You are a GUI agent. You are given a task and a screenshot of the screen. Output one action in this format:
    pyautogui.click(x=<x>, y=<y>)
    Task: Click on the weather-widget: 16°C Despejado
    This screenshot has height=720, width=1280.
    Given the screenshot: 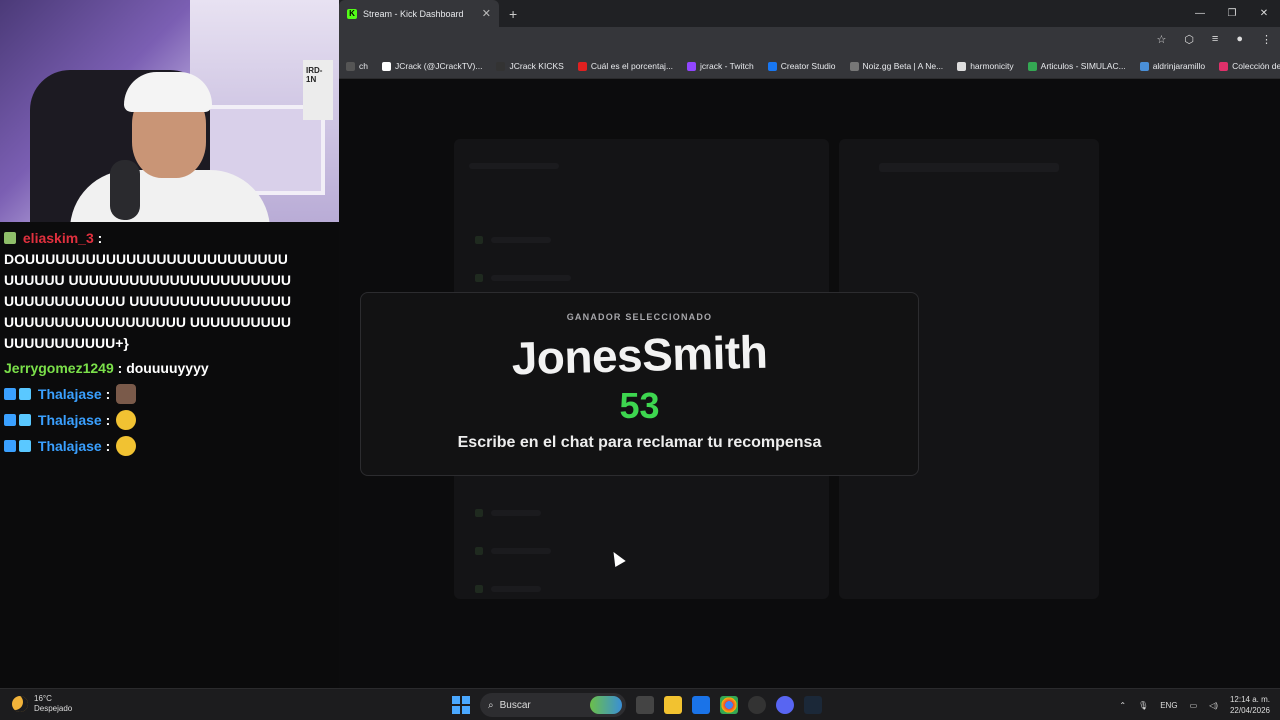 What is the action you would take?
    pyautogui.click(x=42, y=704)
    